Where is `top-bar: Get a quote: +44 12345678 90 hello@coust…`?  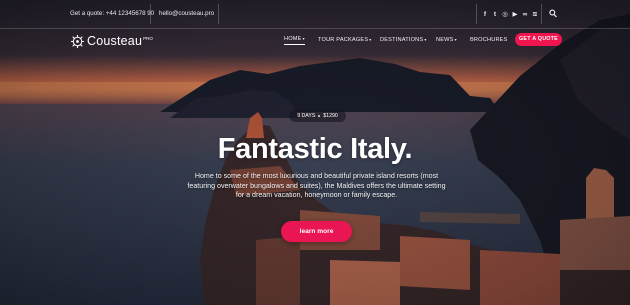 top-bar: Get a quote: +44 12345678 90 hello@coust… is located at coordinates (315, 14).